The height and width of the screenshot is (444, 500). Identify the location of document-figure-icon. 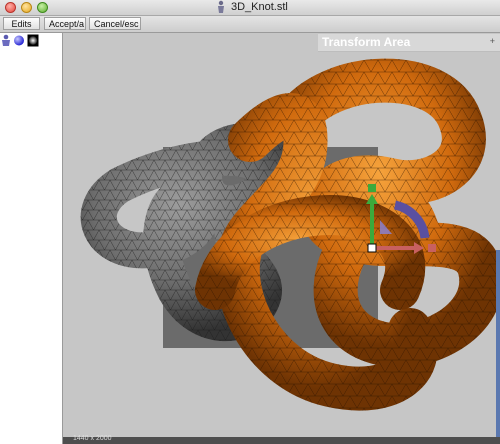
(221, 6).